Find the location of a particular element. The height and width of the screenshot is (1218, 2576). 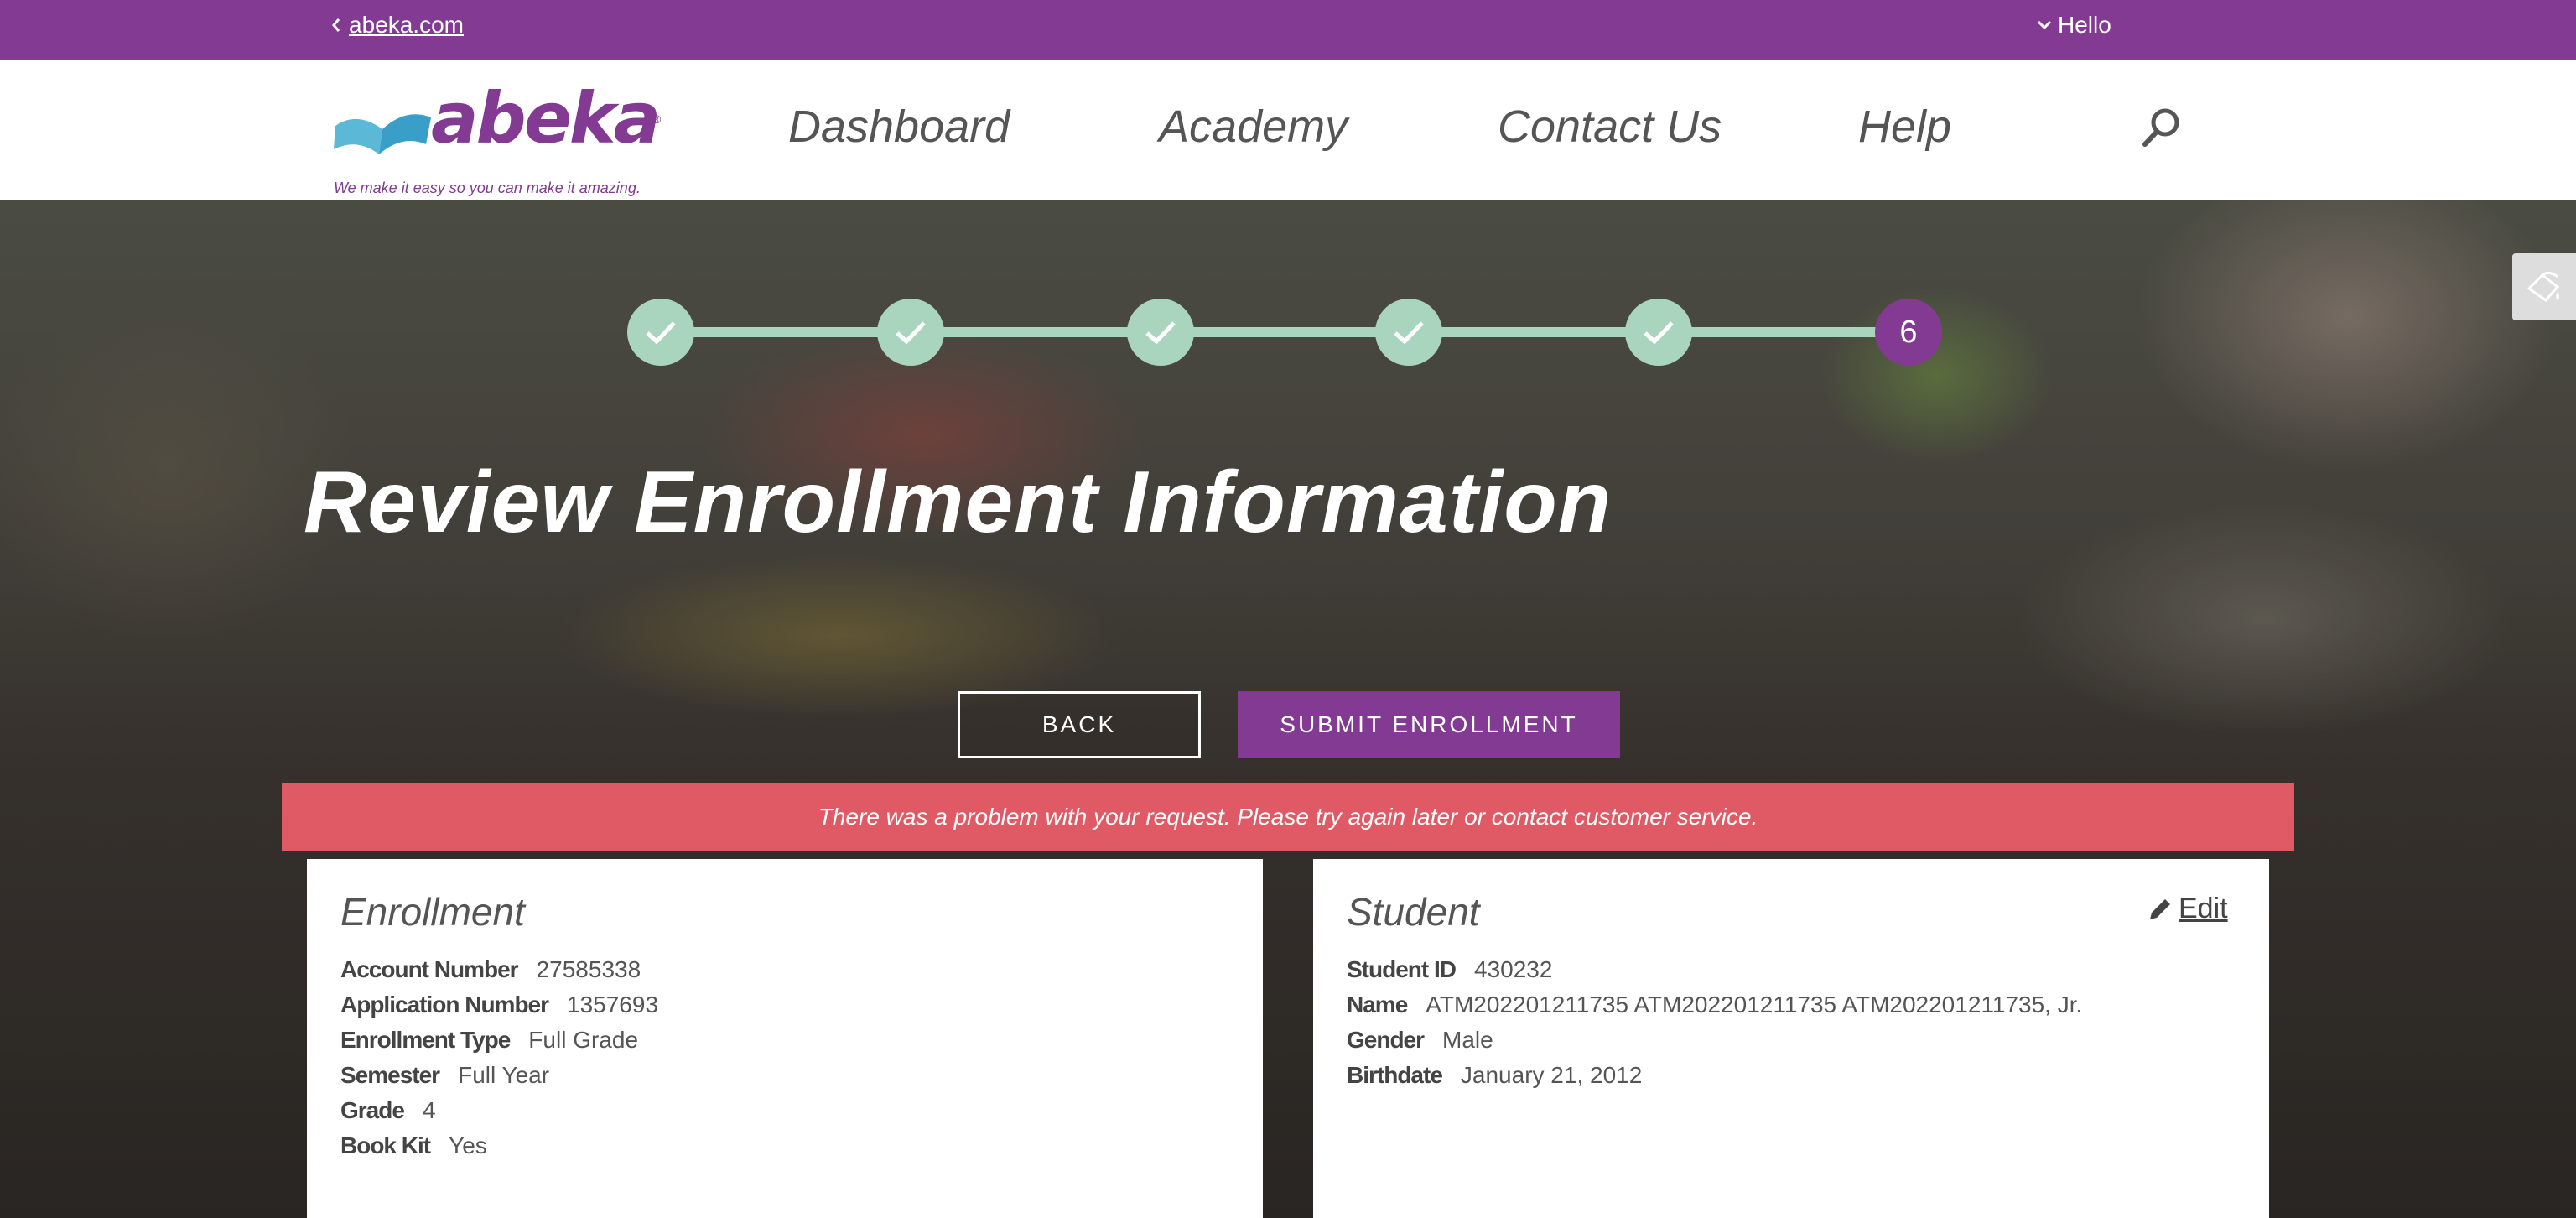

page-title: Review Enrollment Information is located at coordinates (958, 503).